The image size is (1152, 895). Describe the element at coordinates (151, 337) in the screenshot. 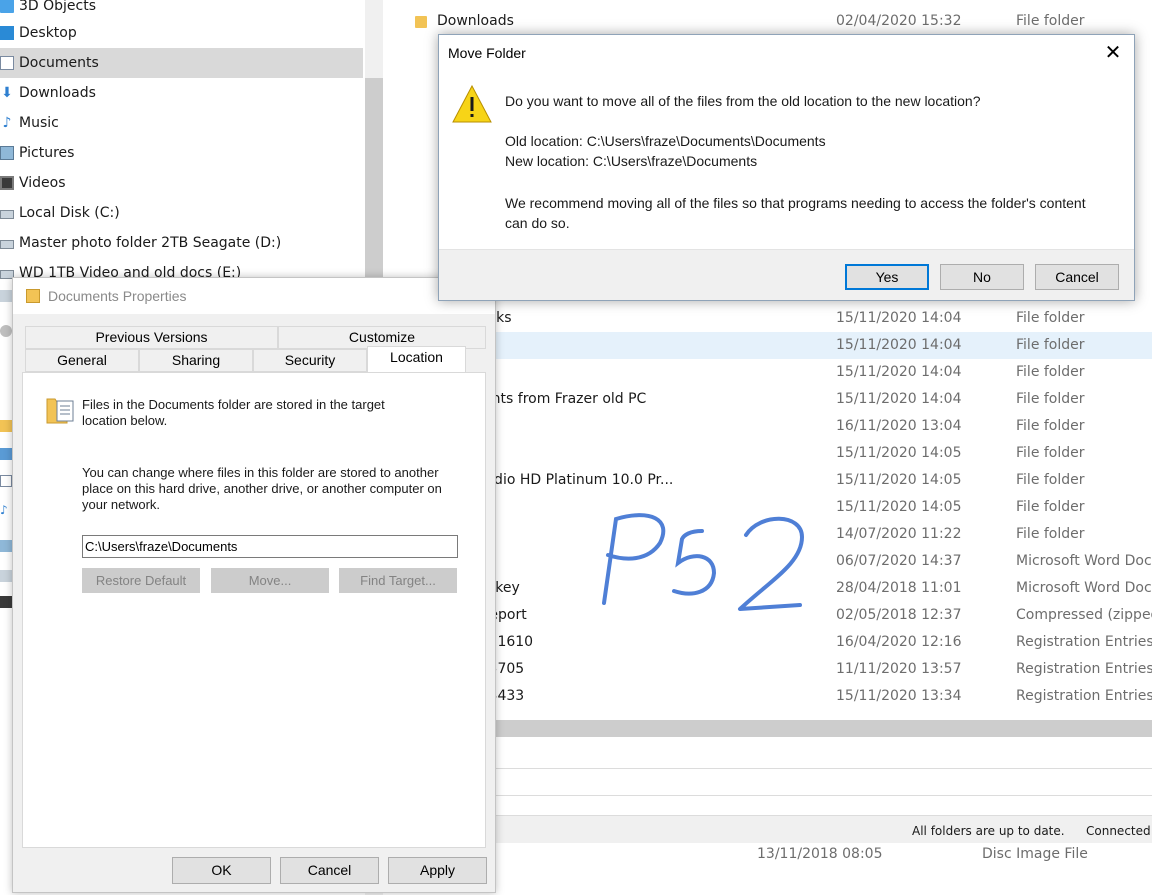

I see `tab-previous-versions: Previous Versions` at that location.